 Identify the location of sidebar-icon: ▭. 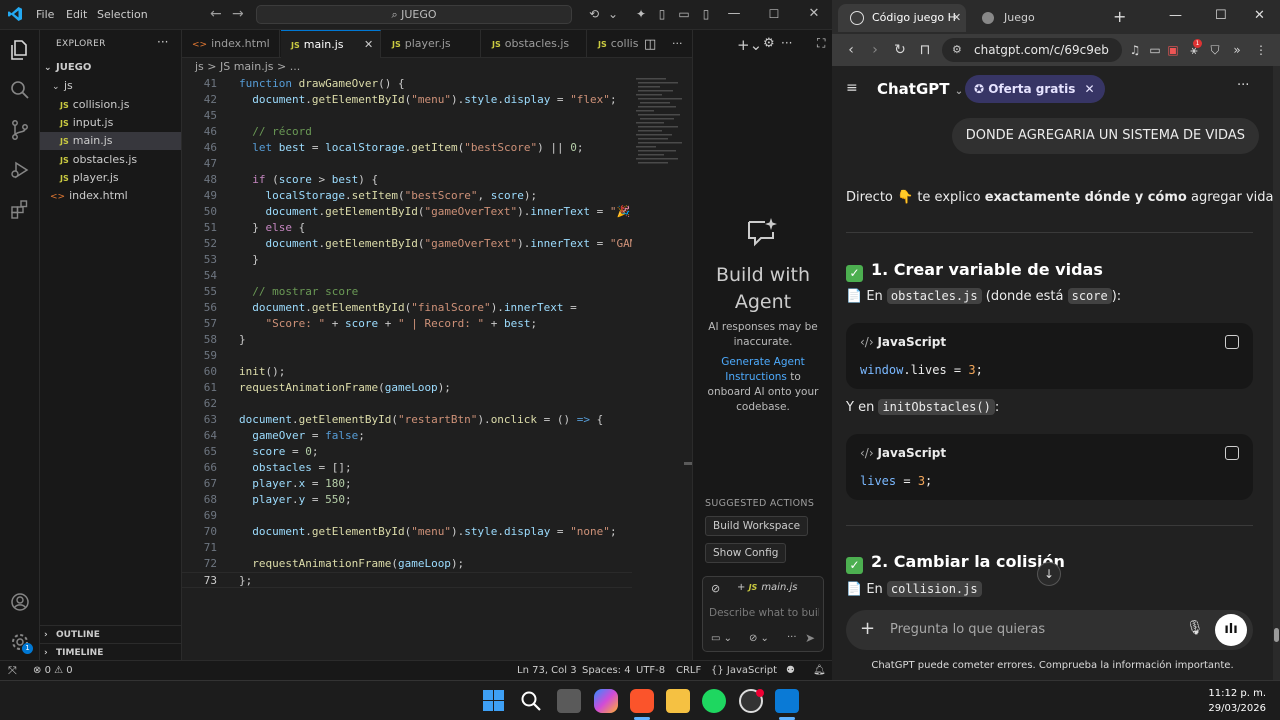
(1155, 50).